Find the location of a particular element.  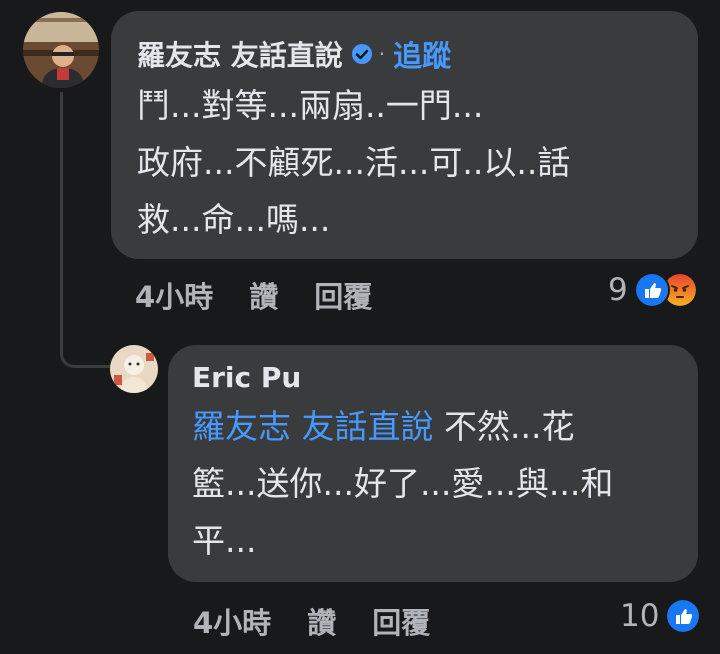

follow-button: 追蹤 is located at coordinates (422, 54).